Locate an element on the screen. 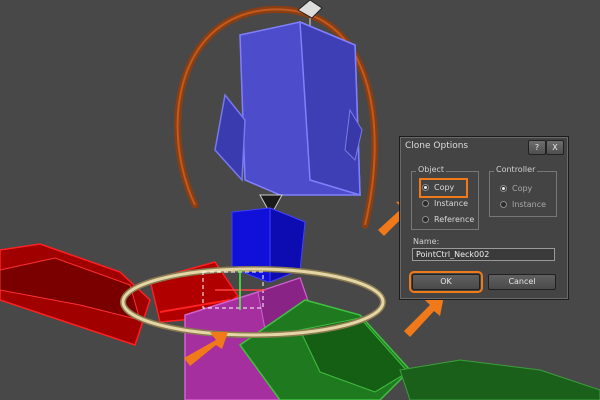 Image resolution: width=600 pixels, height=400 pixels. cancel-button: Cancel is located at coordinates (522, 282).